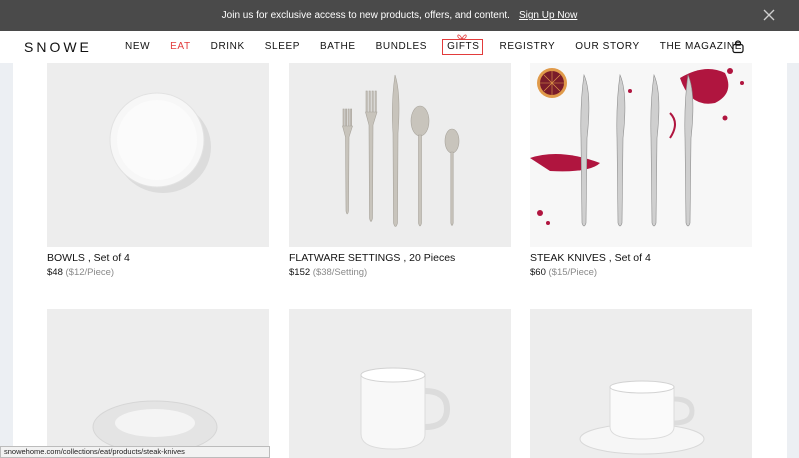  I want to click on product-price: $152 ($38/Setting), so click(400, 272).